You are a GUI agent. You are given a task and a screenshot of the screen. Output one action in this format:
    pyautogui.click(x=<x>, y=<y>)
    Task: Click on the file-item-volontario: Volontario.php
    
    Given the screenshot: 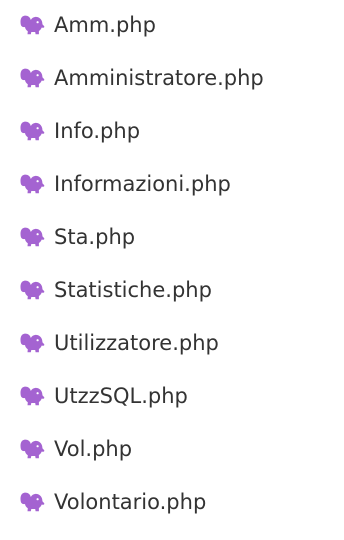 What is the action you would take?
    pyautogui.click(x=172, y=502)
    